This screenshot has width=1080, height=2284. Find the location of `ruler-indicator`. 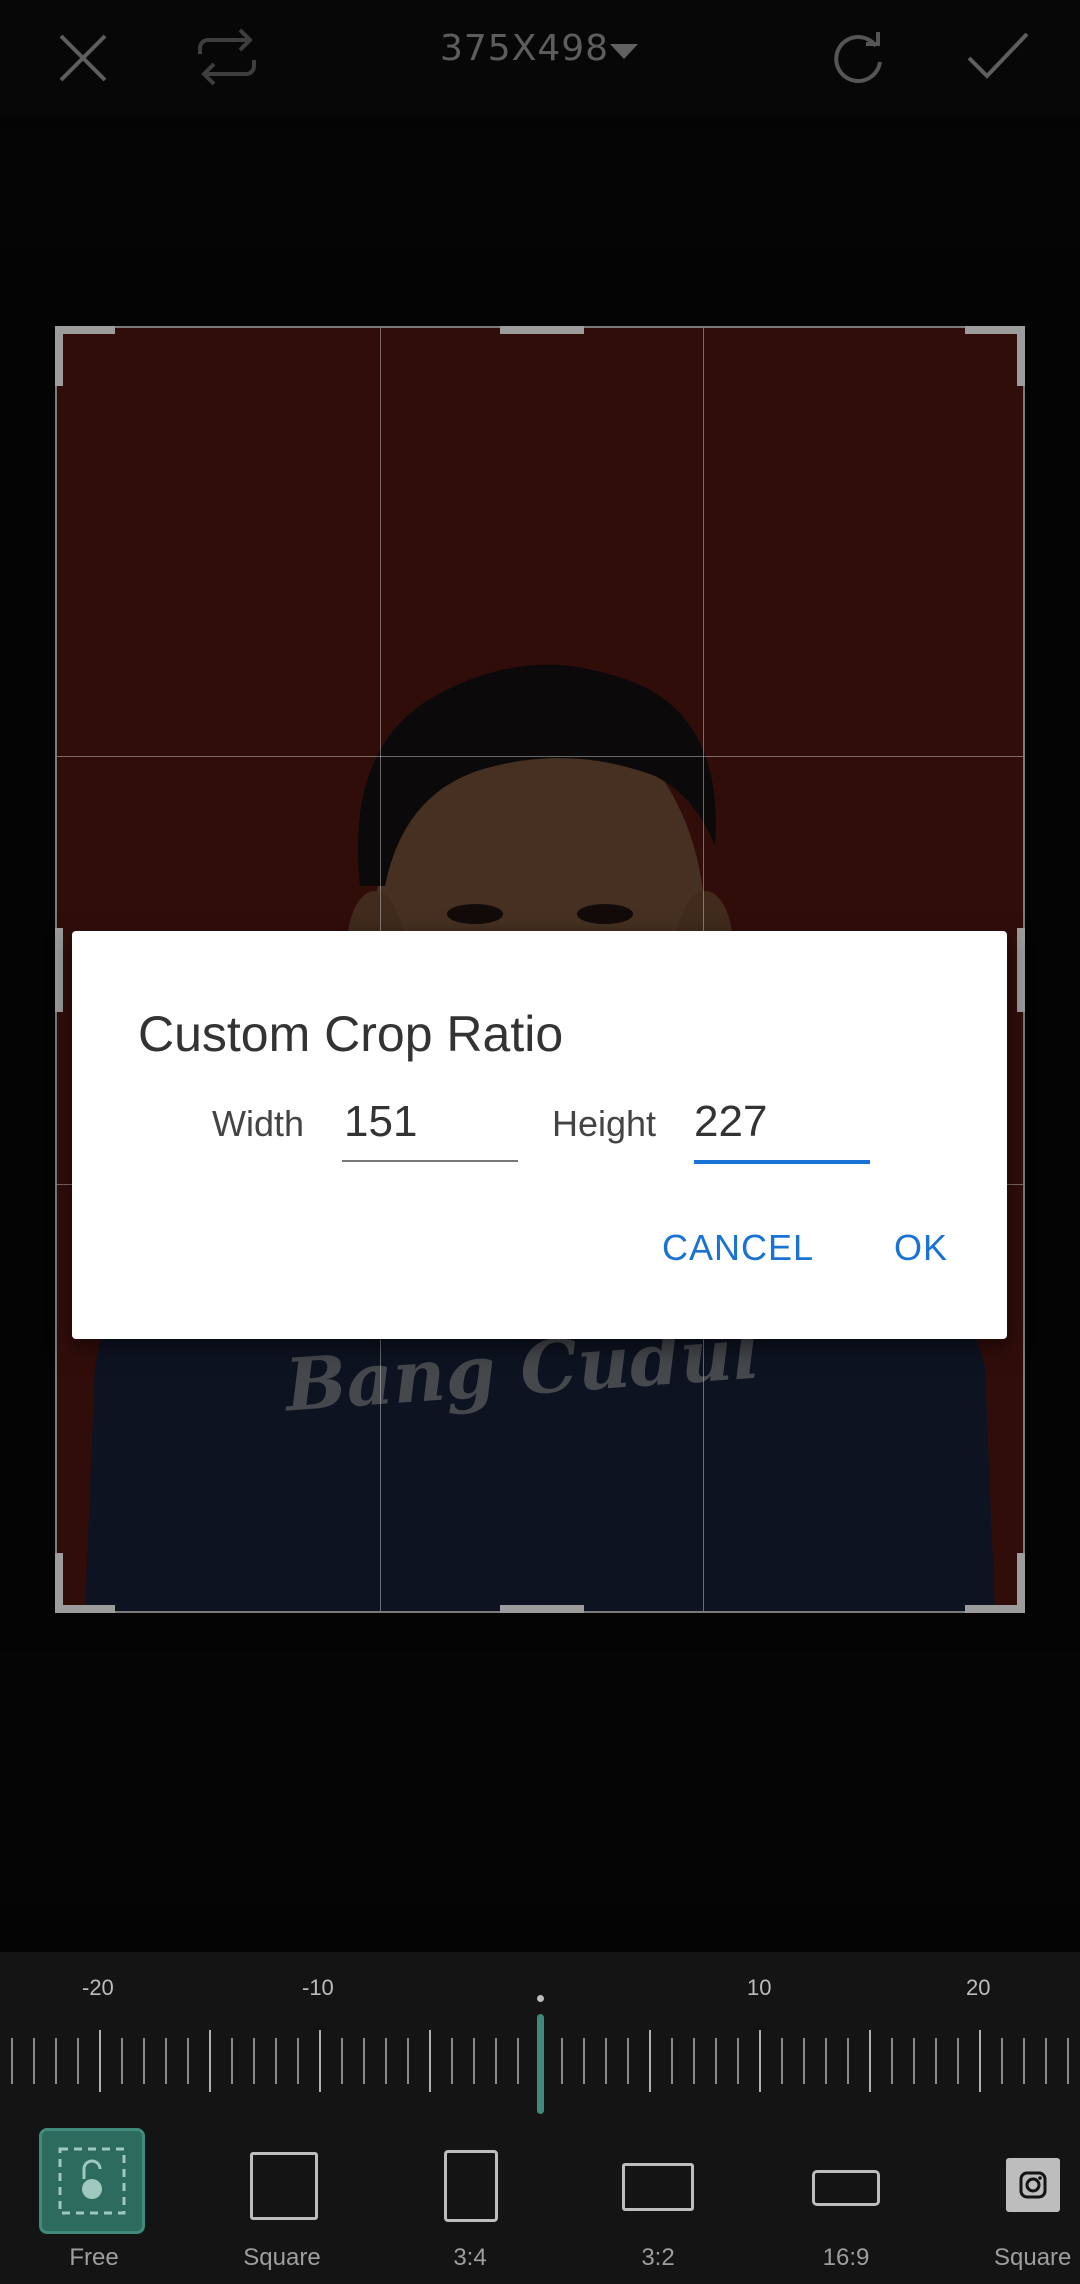

ruler-indicator is located at coordinates (540, 2064).